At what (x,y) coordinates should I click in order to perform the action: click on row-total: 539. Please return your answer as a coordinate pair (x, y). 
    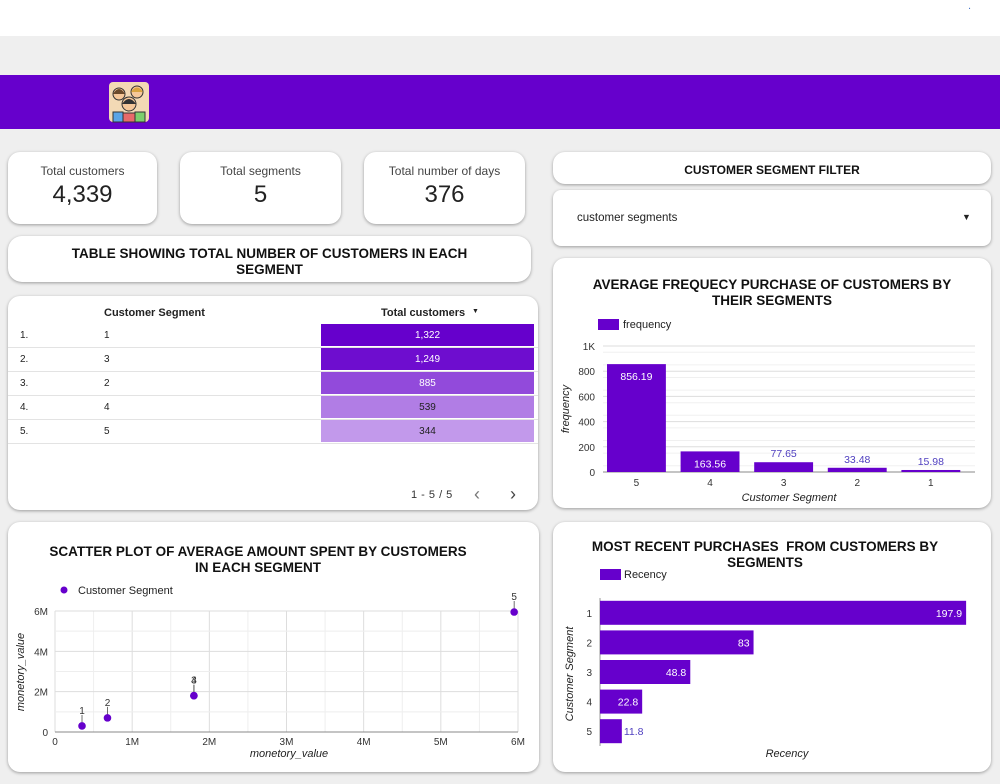
    Looking at the image, I should click on (427, 407).